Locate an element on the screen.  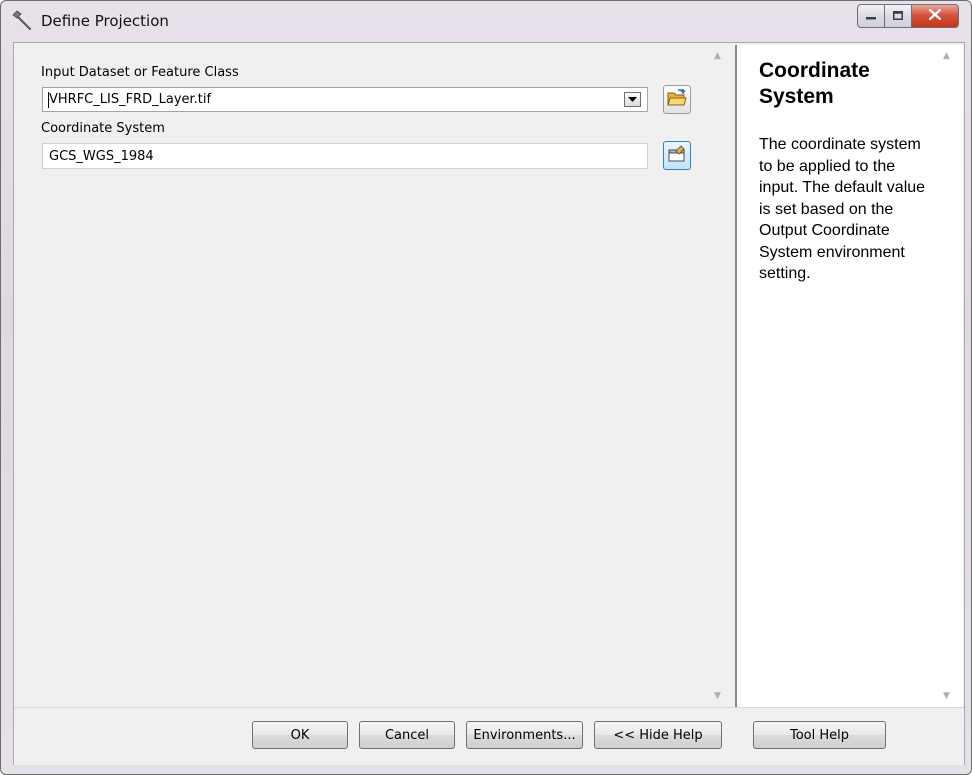
coordinate-system-field: GCS_WGS_1984 is located at coordinates (345, 156).